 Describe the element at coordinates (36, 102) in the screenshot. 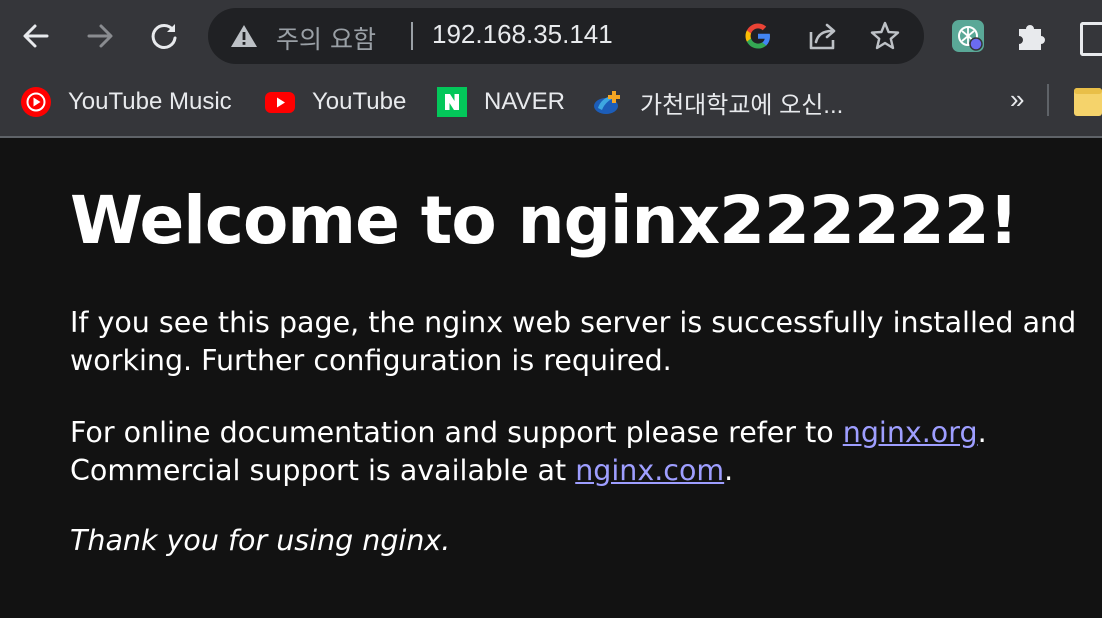

I see `youtube-music-icon` at that location.